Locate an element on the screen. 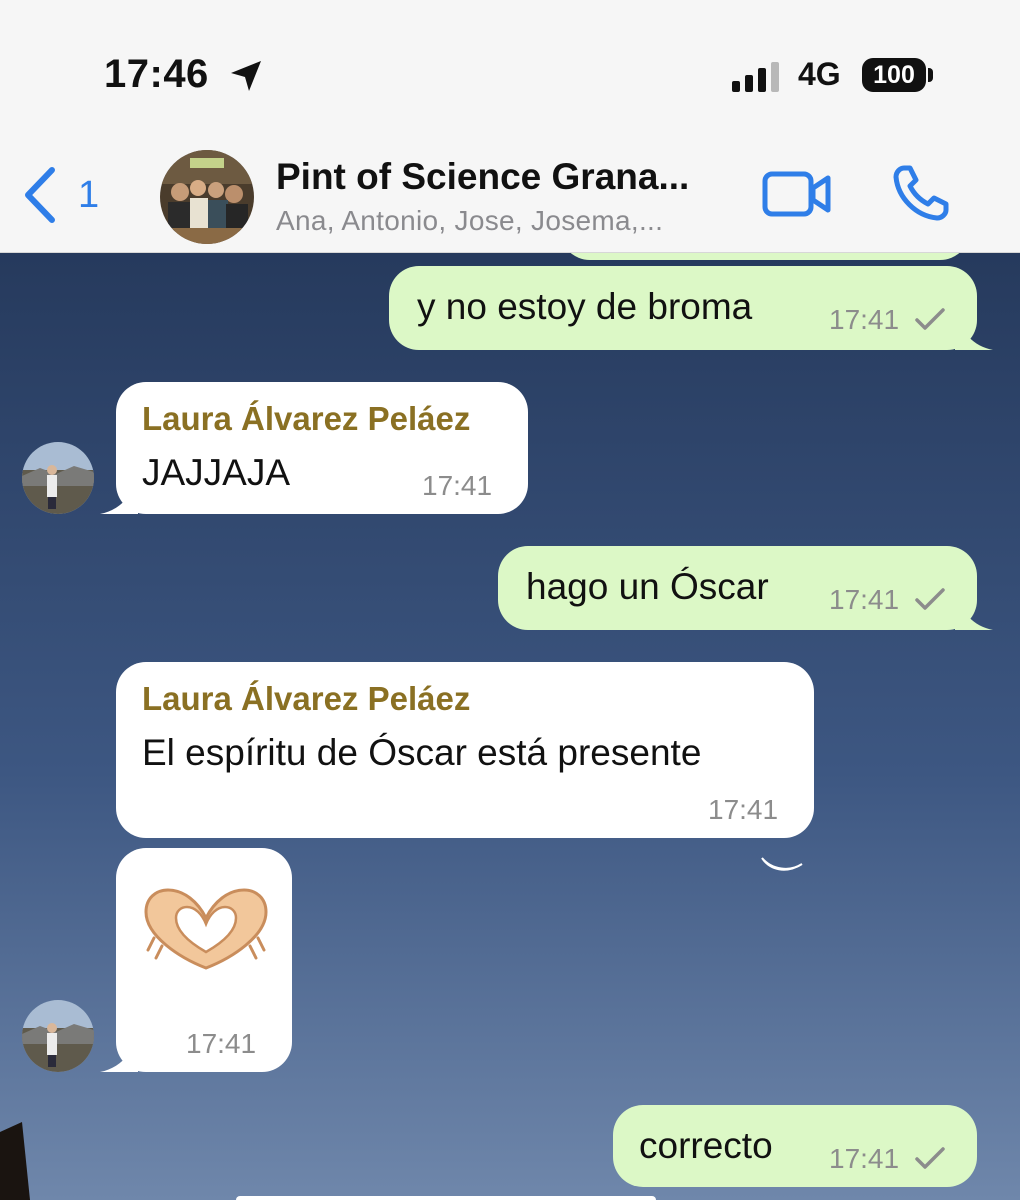  phone-call-icon is located at coordinates (921, 193).